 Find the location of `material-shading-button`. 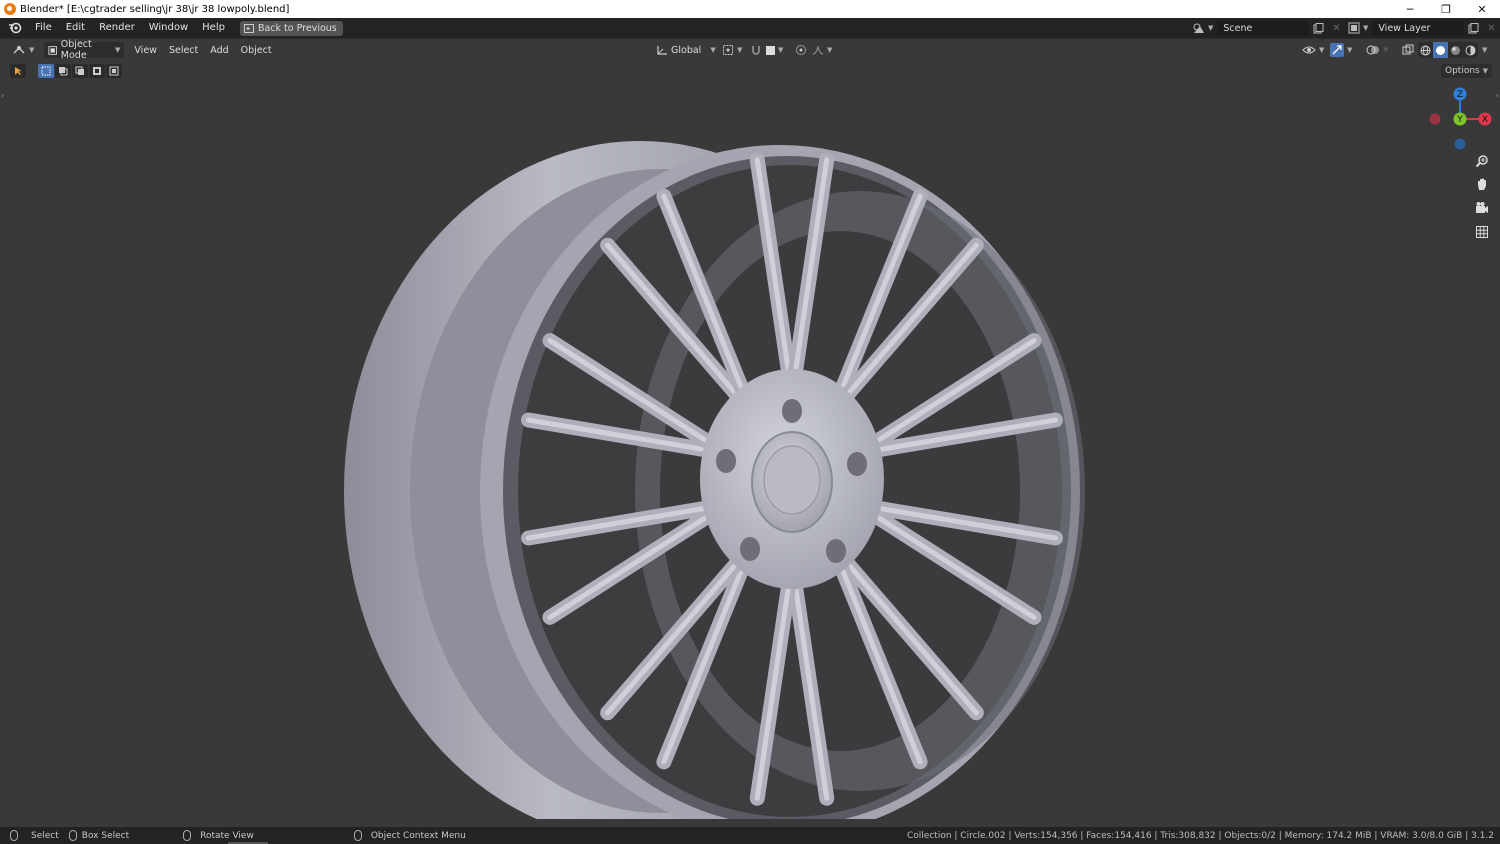

material-shading-button is located at coordinates (1455, 50).